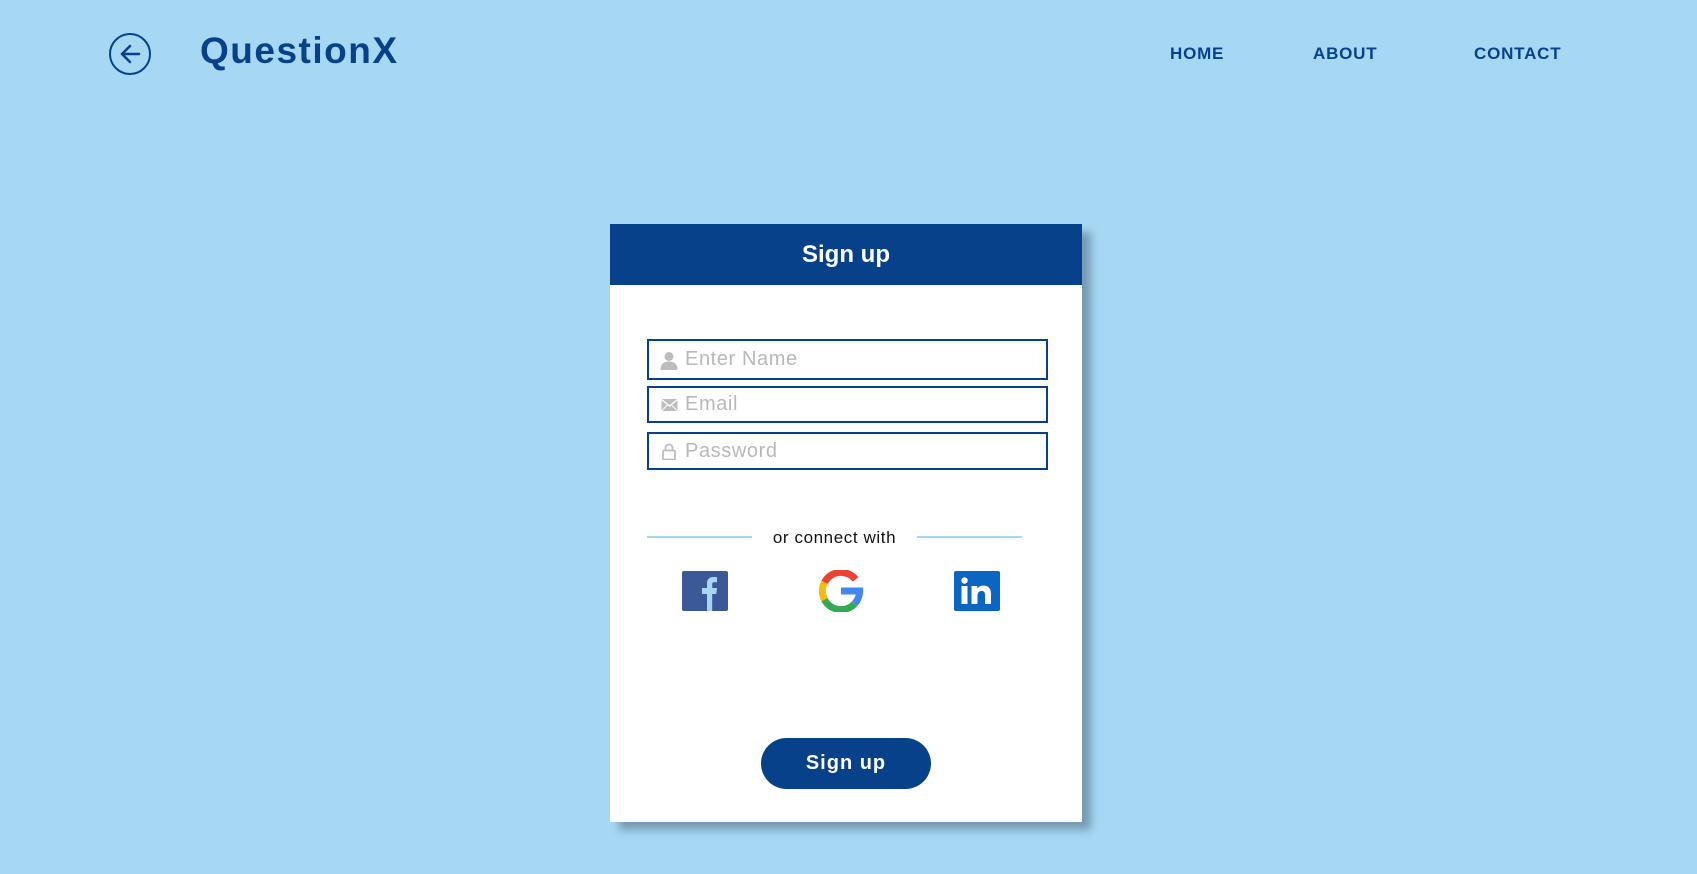 The width and height of the screenshot is (1697, 874). I want to click on nav-contact-link: CONTACT, so click(1517, 54).